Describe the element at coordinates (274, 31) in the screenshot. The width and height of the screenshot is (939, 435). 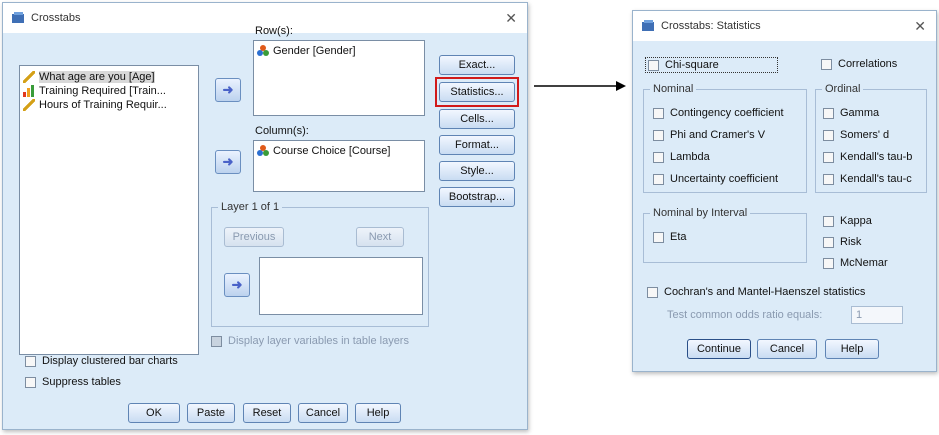
I see `rows-label: Row(s):` at that location.